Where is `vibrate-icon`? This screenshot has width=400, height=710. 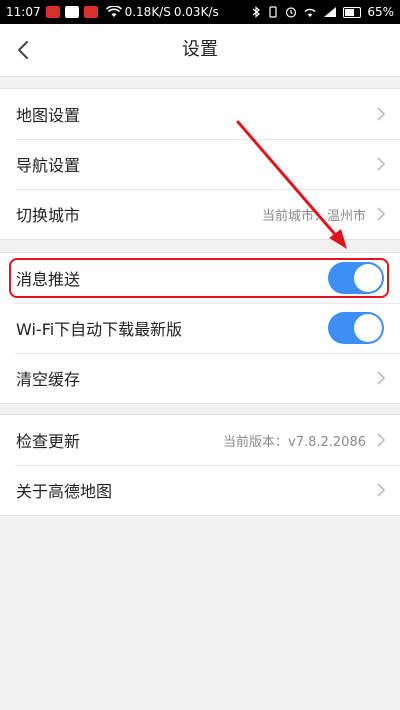
vibrate-icon is located at coordinates (273, 12).